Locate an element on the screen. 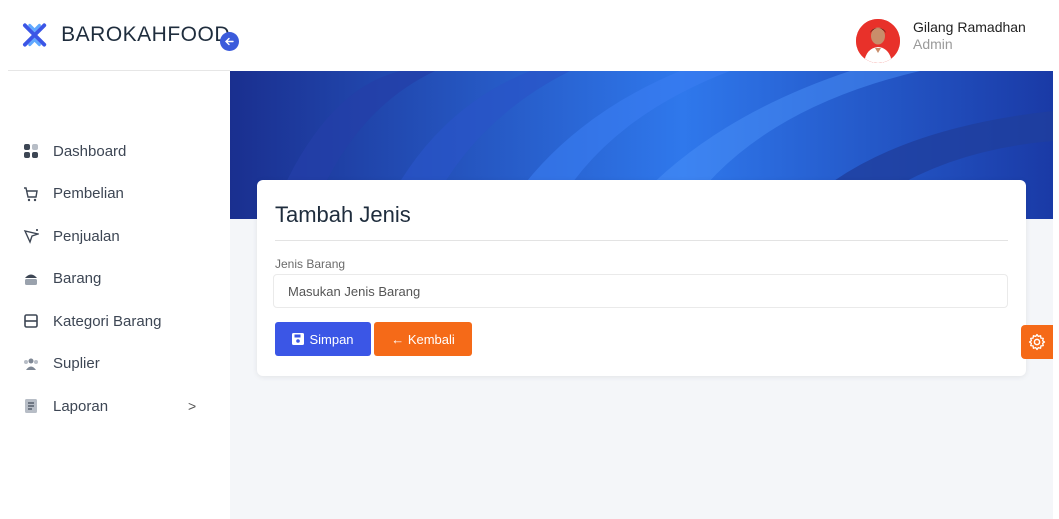 The image size is (1059, 519). arrow-left-icon is located at coordinates (229, 41).